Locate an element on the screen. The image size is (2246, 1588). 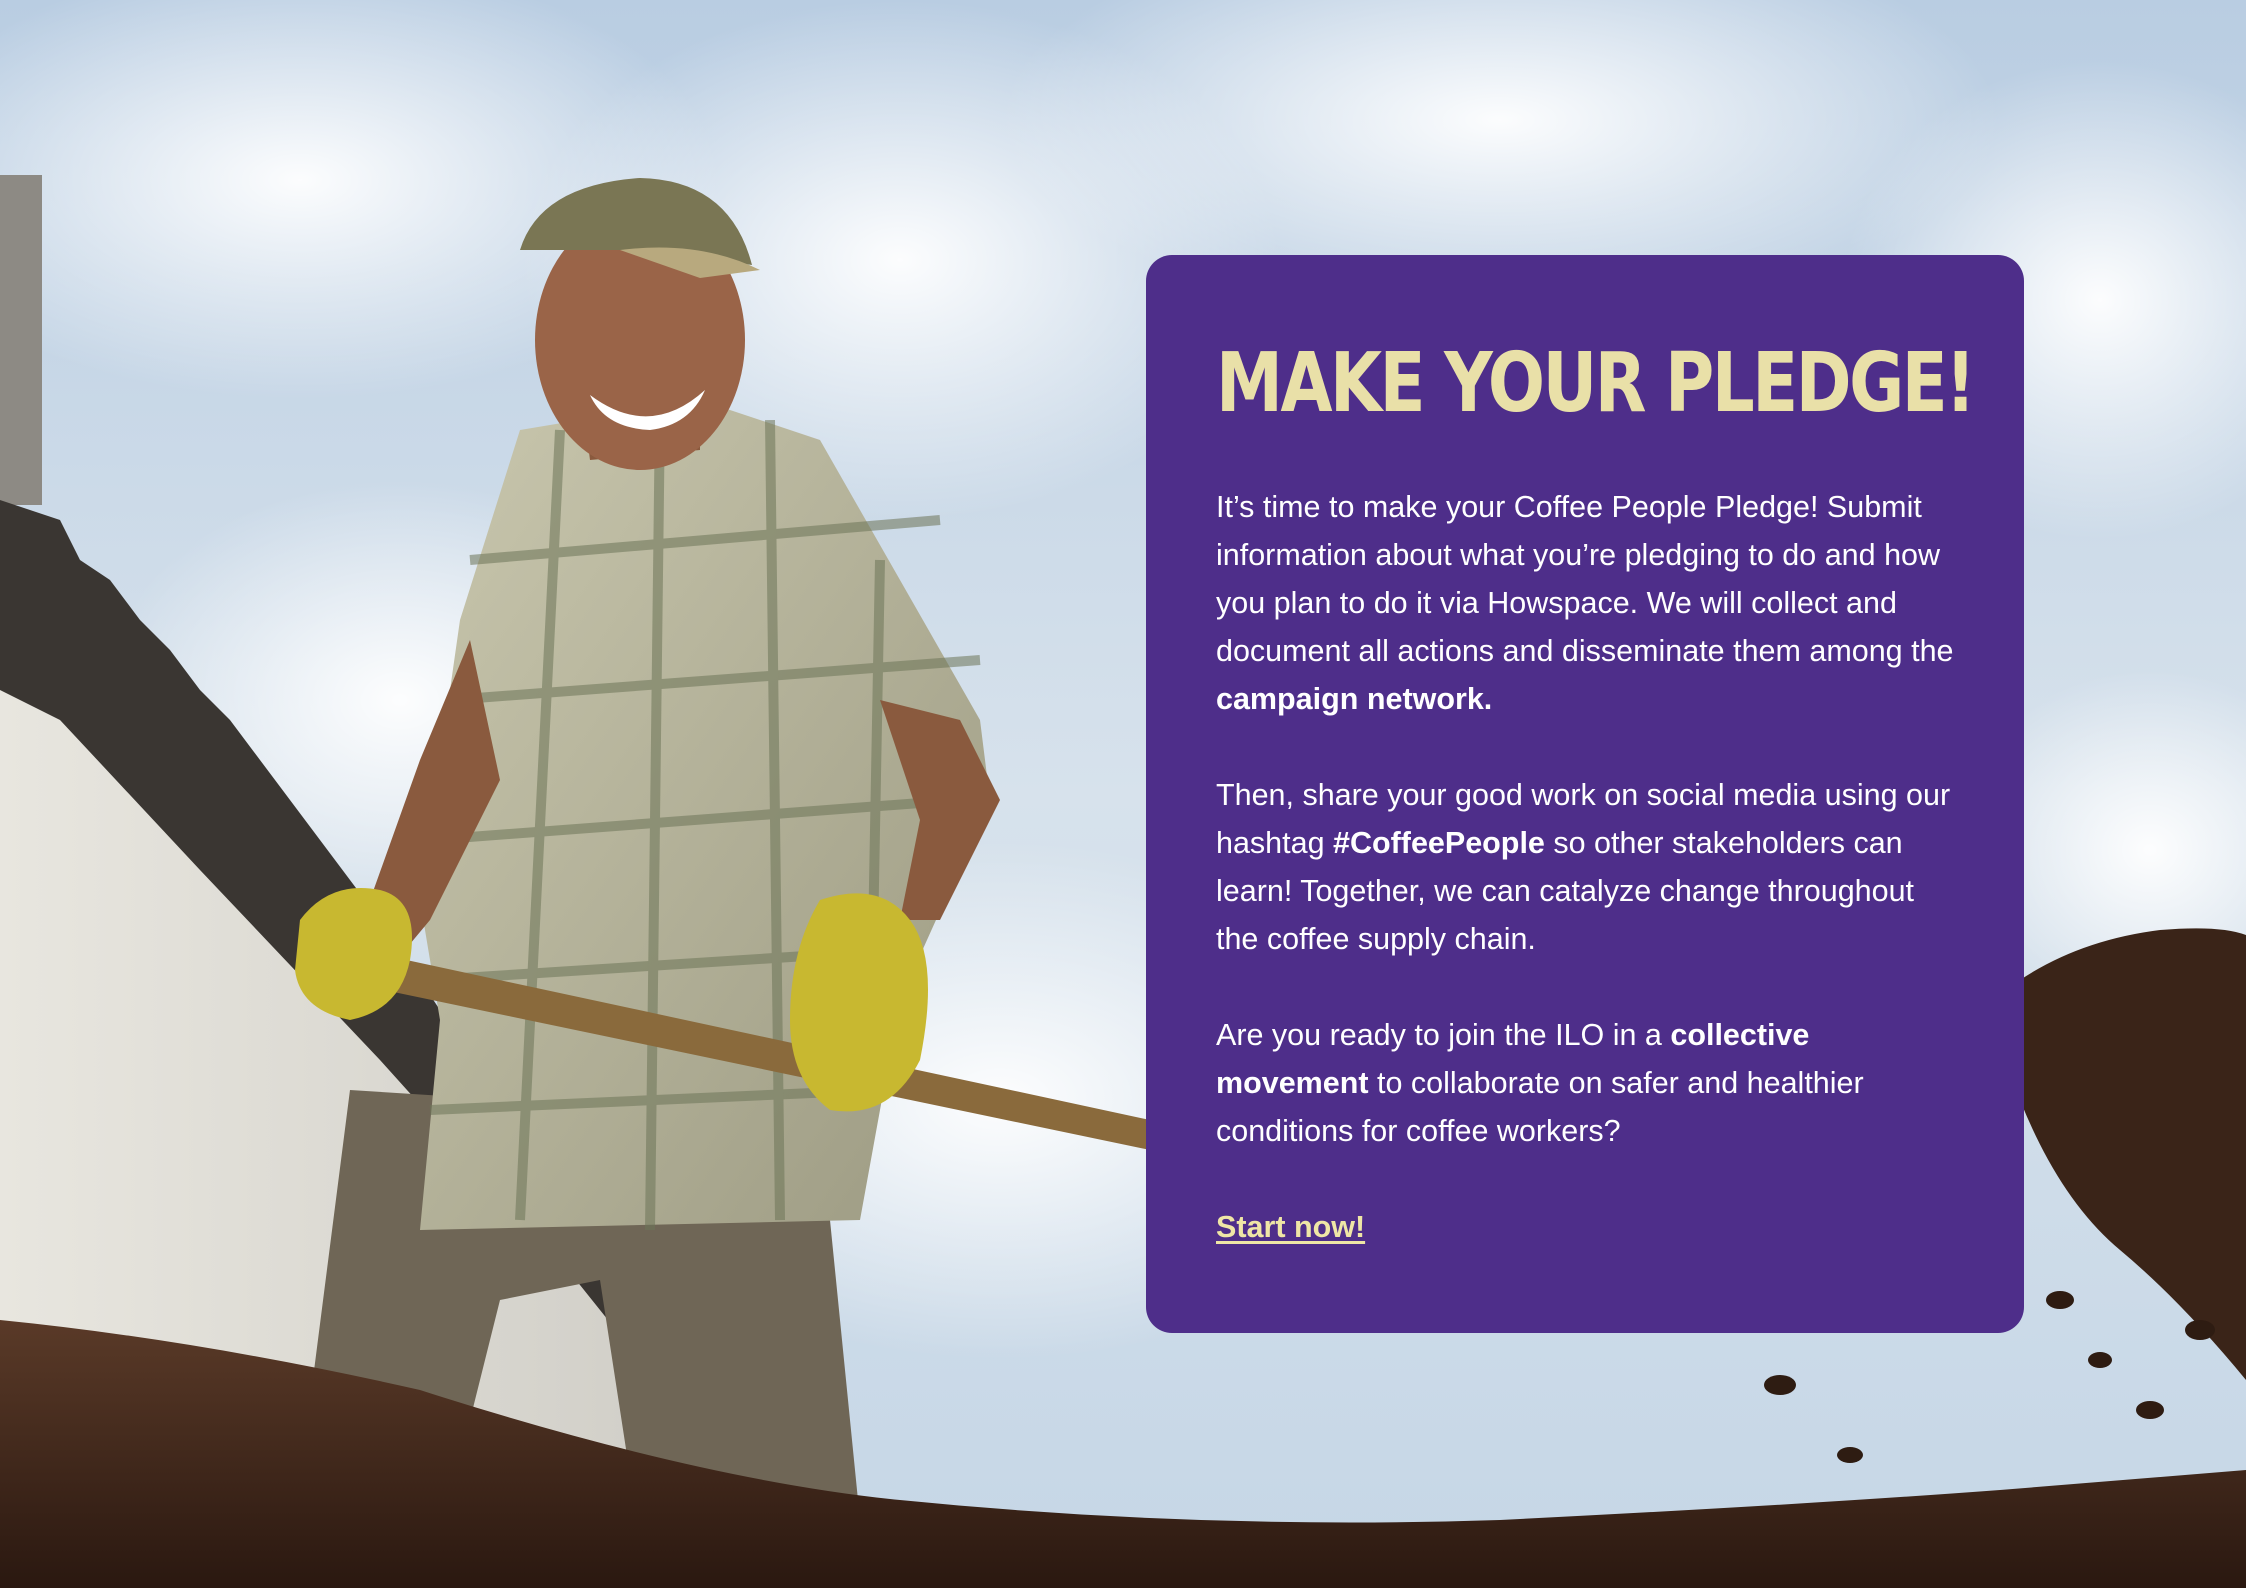
campaign-network-bold: campaign network. is located at coordinates (1354, 699).